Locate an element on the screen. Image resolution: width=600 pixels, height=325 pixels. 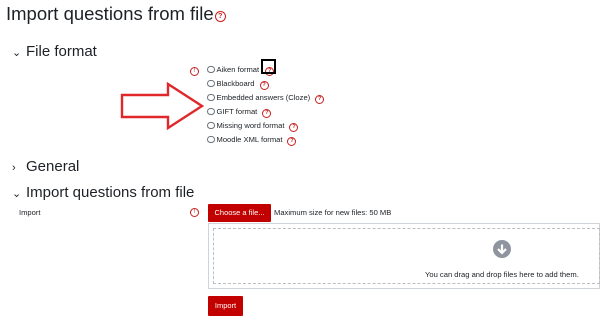
radio-option-gift: GIFT format? is located at coordinates (239, 112).